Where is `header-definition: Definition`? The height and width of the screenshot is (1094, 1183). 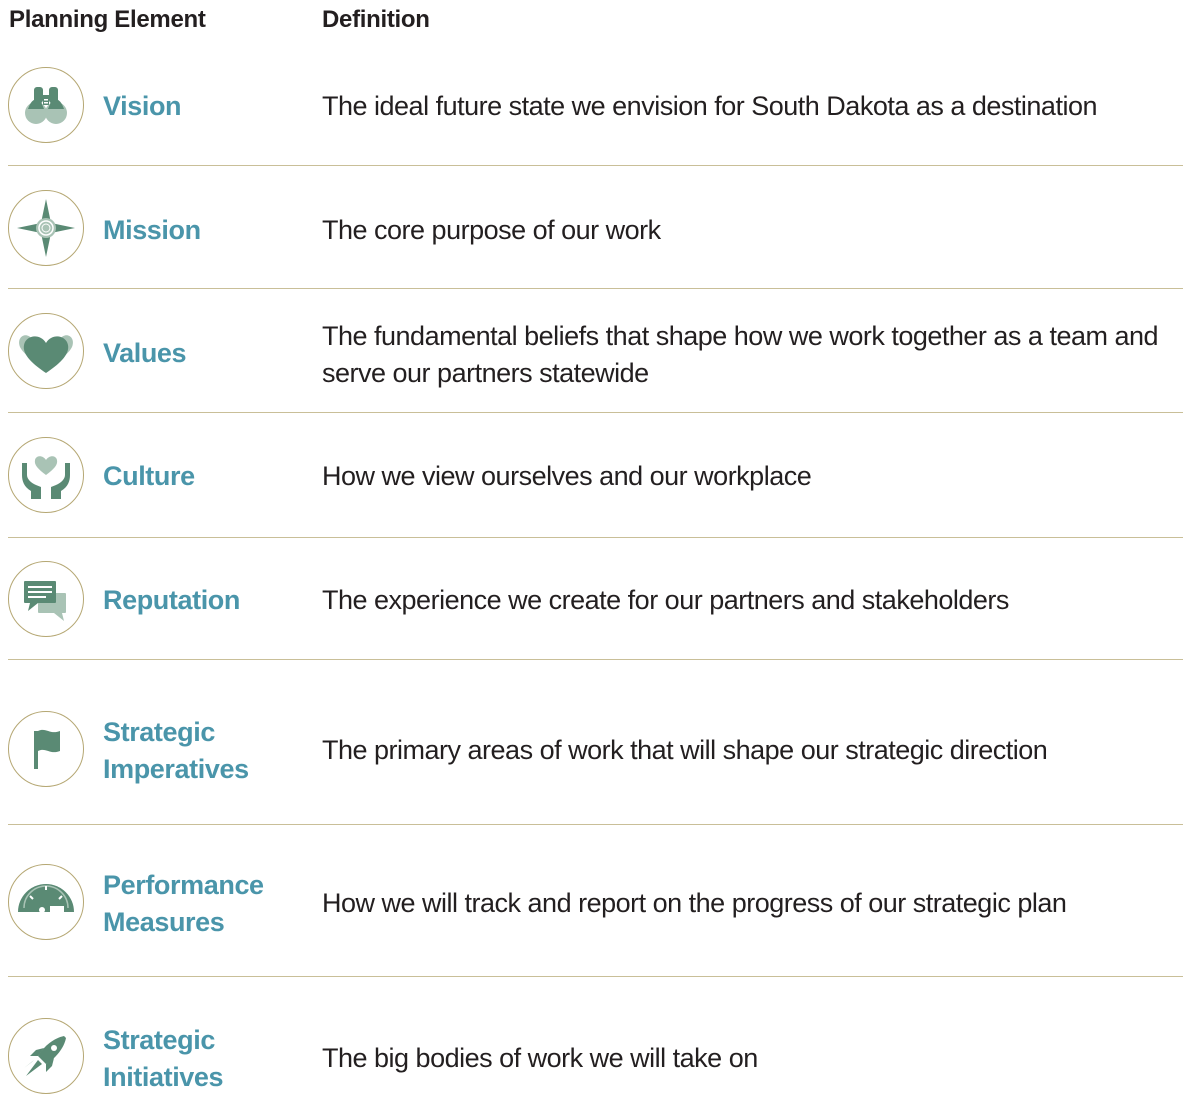
header-definition: Definition is located at coordinates (376, 19).